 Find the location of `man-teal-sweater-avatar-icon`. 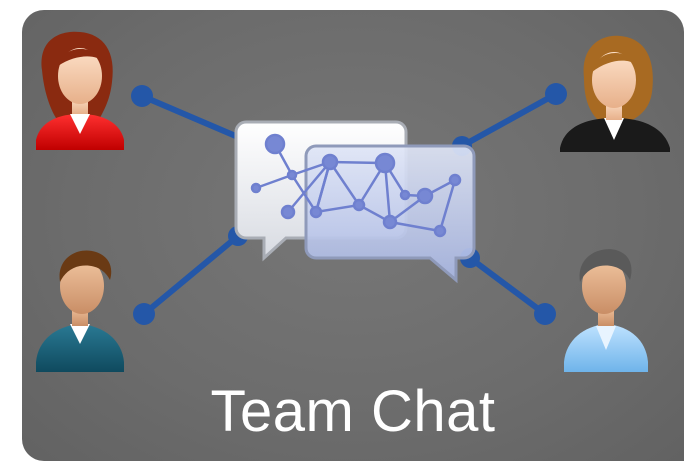

man-teal-sweater-avatar-icon is located at coordinates (80, 311).